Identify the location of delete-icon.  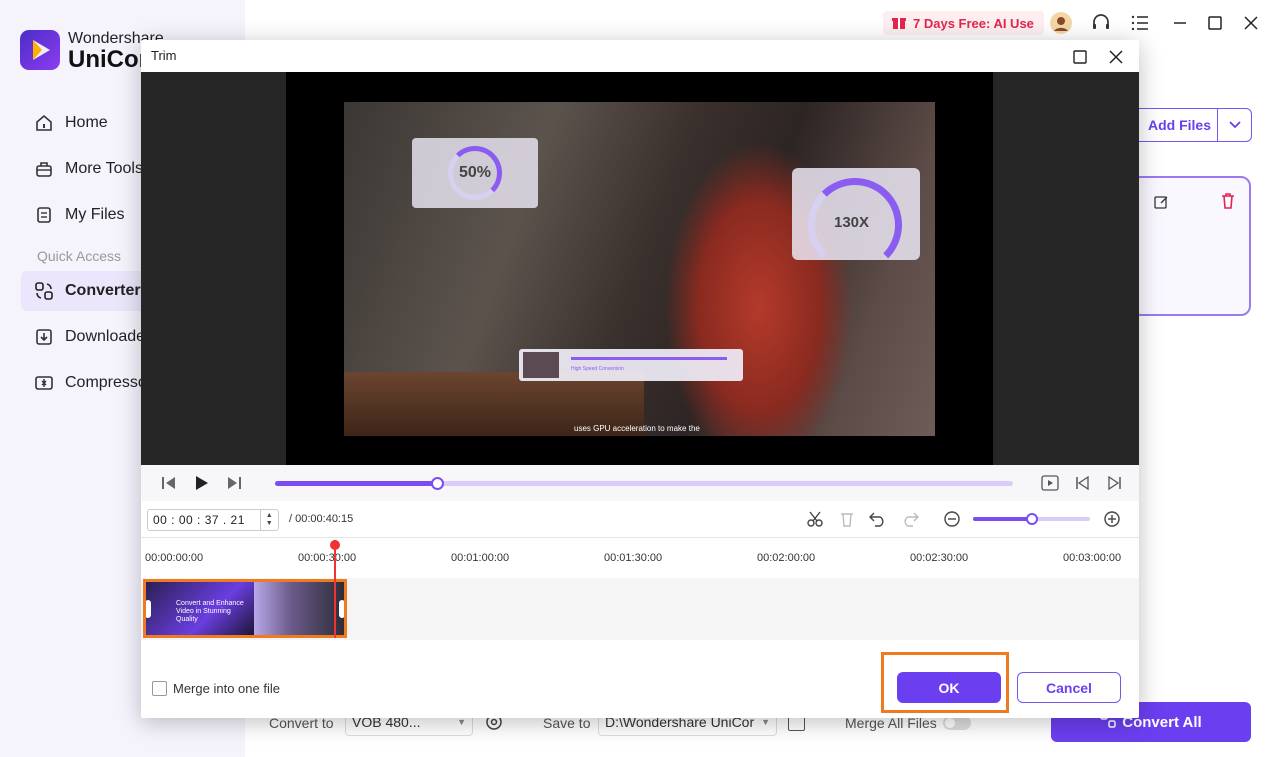
(1228, 202).